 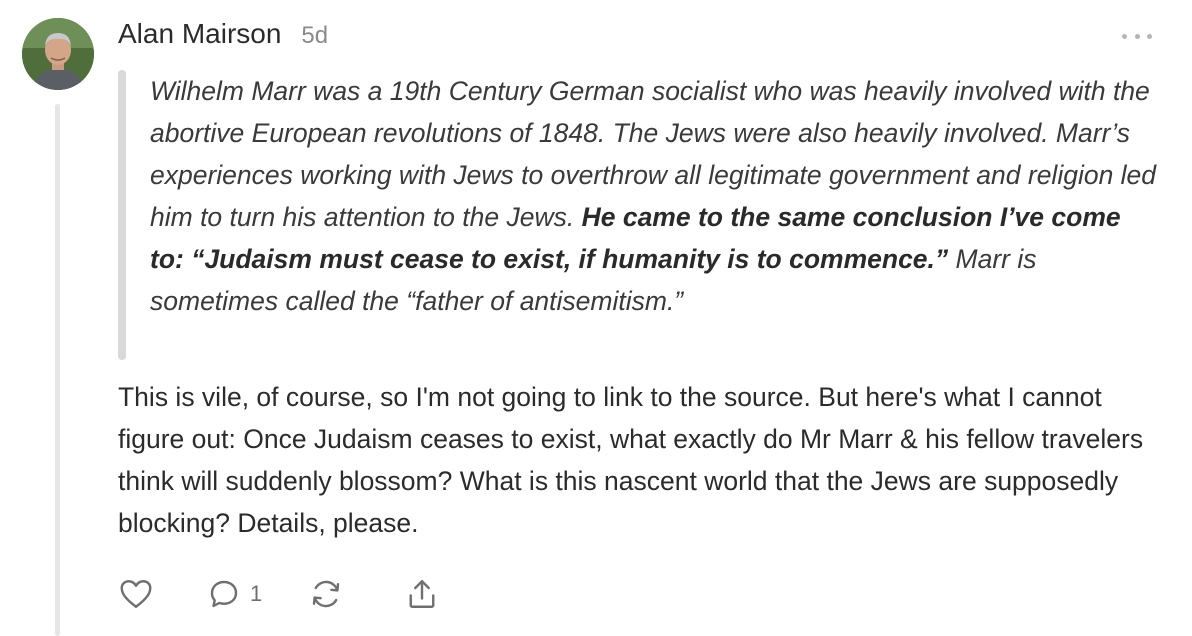 I want to click on restack-button, so click(x=326, y=594).